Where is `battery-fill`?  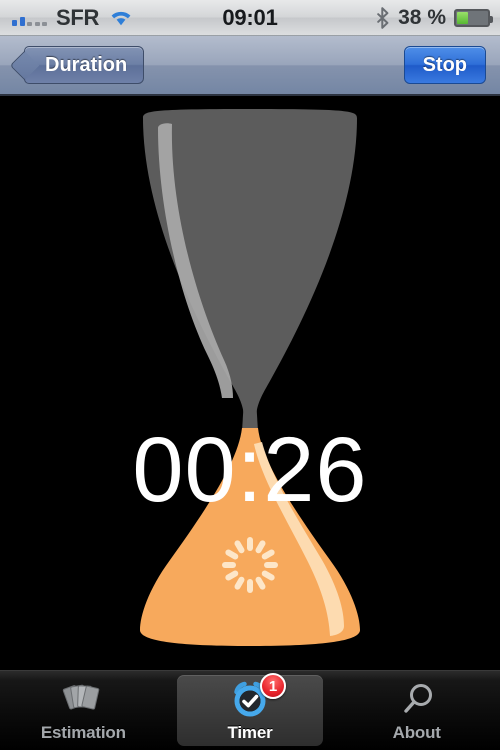
battery-fill is located at coordinates (463, 18).